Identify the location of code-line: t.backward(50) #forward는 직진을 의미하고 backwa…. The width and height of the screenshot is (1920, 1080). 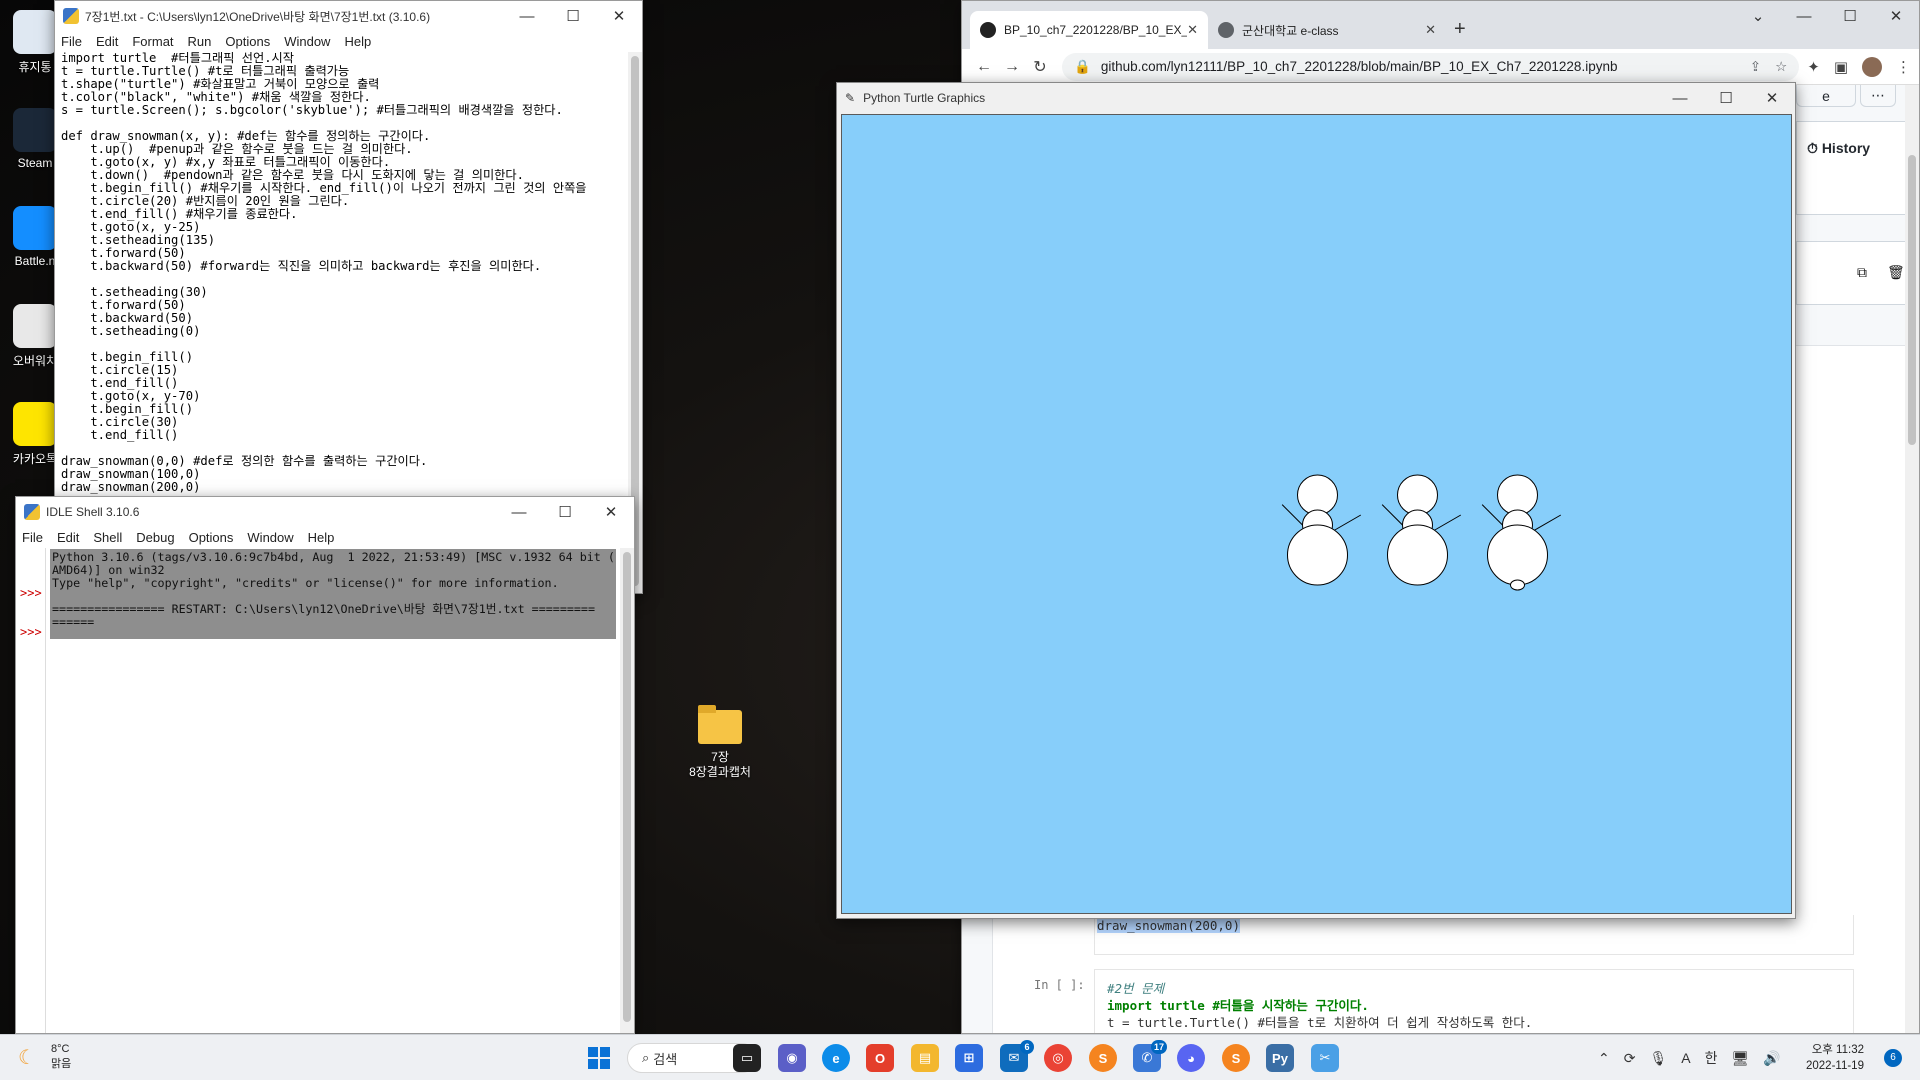
(301, 266).